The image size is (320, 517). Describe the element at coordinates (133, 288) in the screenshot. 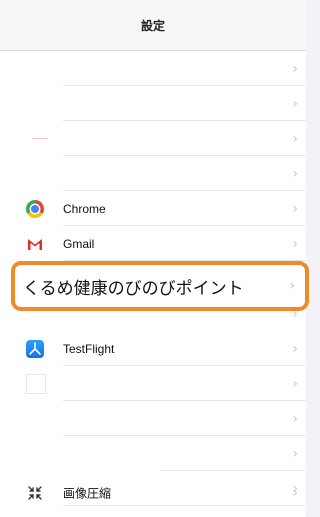

I see `kurume-app-label: くるめ健康のびのびポイント` at that location.